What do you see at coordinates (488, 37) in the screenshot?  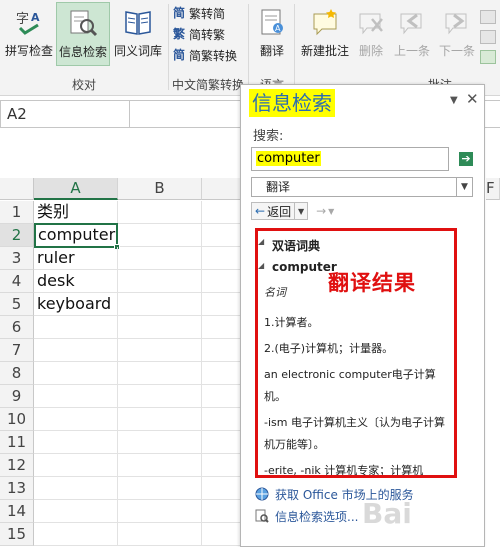 I see `show-all-icon` at bounding box center [488, 37].